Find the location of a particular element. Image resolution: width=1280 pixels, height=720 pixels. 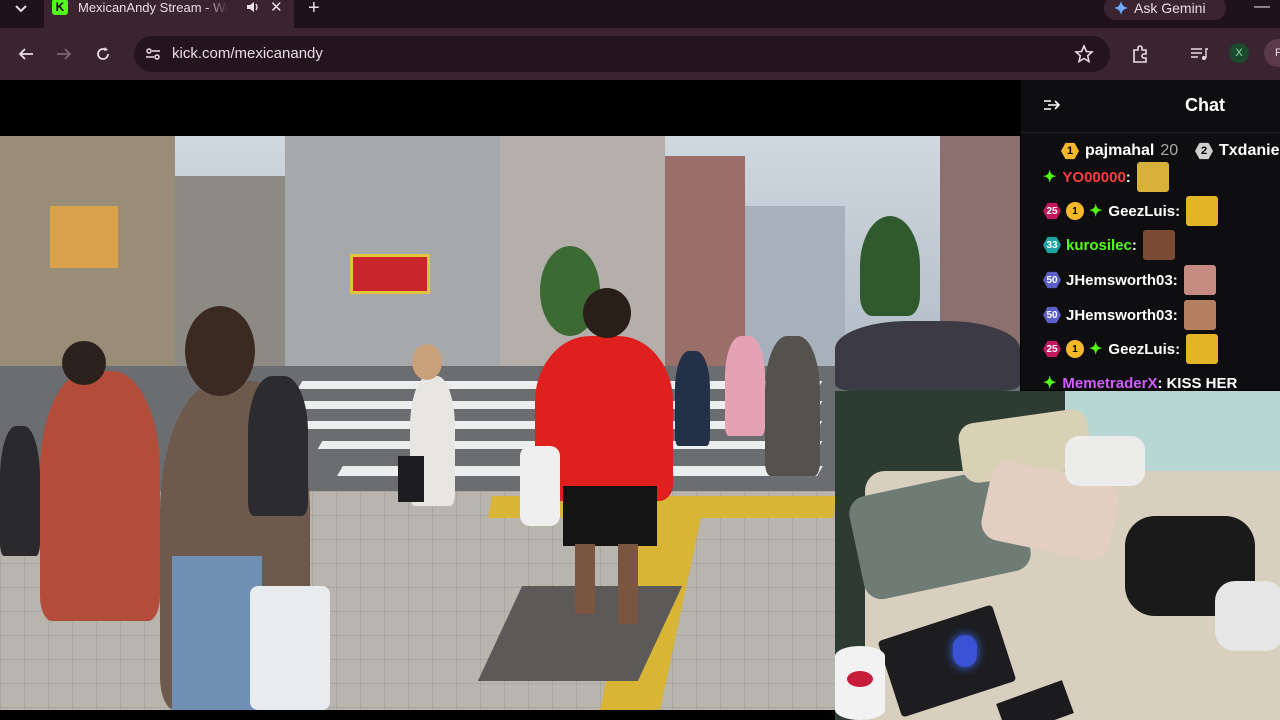

leaderboard-user: pajmahal is located at coordinates (1120, 150).